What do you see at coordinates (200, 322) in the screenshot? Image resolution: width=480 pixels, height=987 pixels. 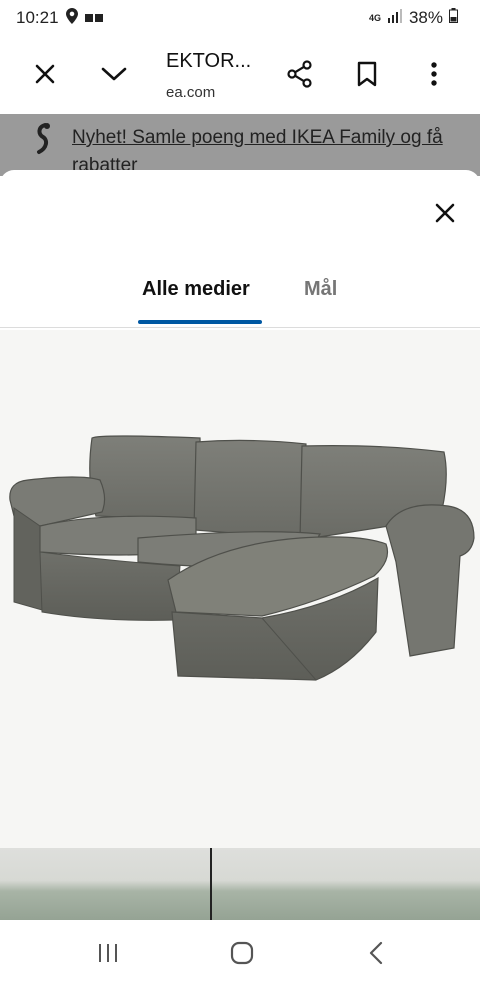 I see `active-tab-indicator` at bounding box center [200, 322].